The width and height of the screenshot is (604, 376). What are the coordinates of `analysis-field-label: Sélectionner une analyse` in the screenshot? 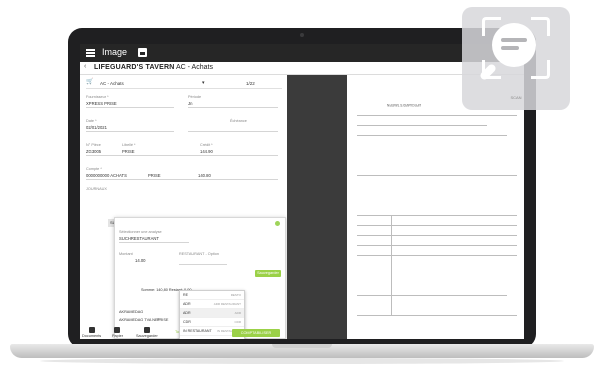 It's located at (140, 232).